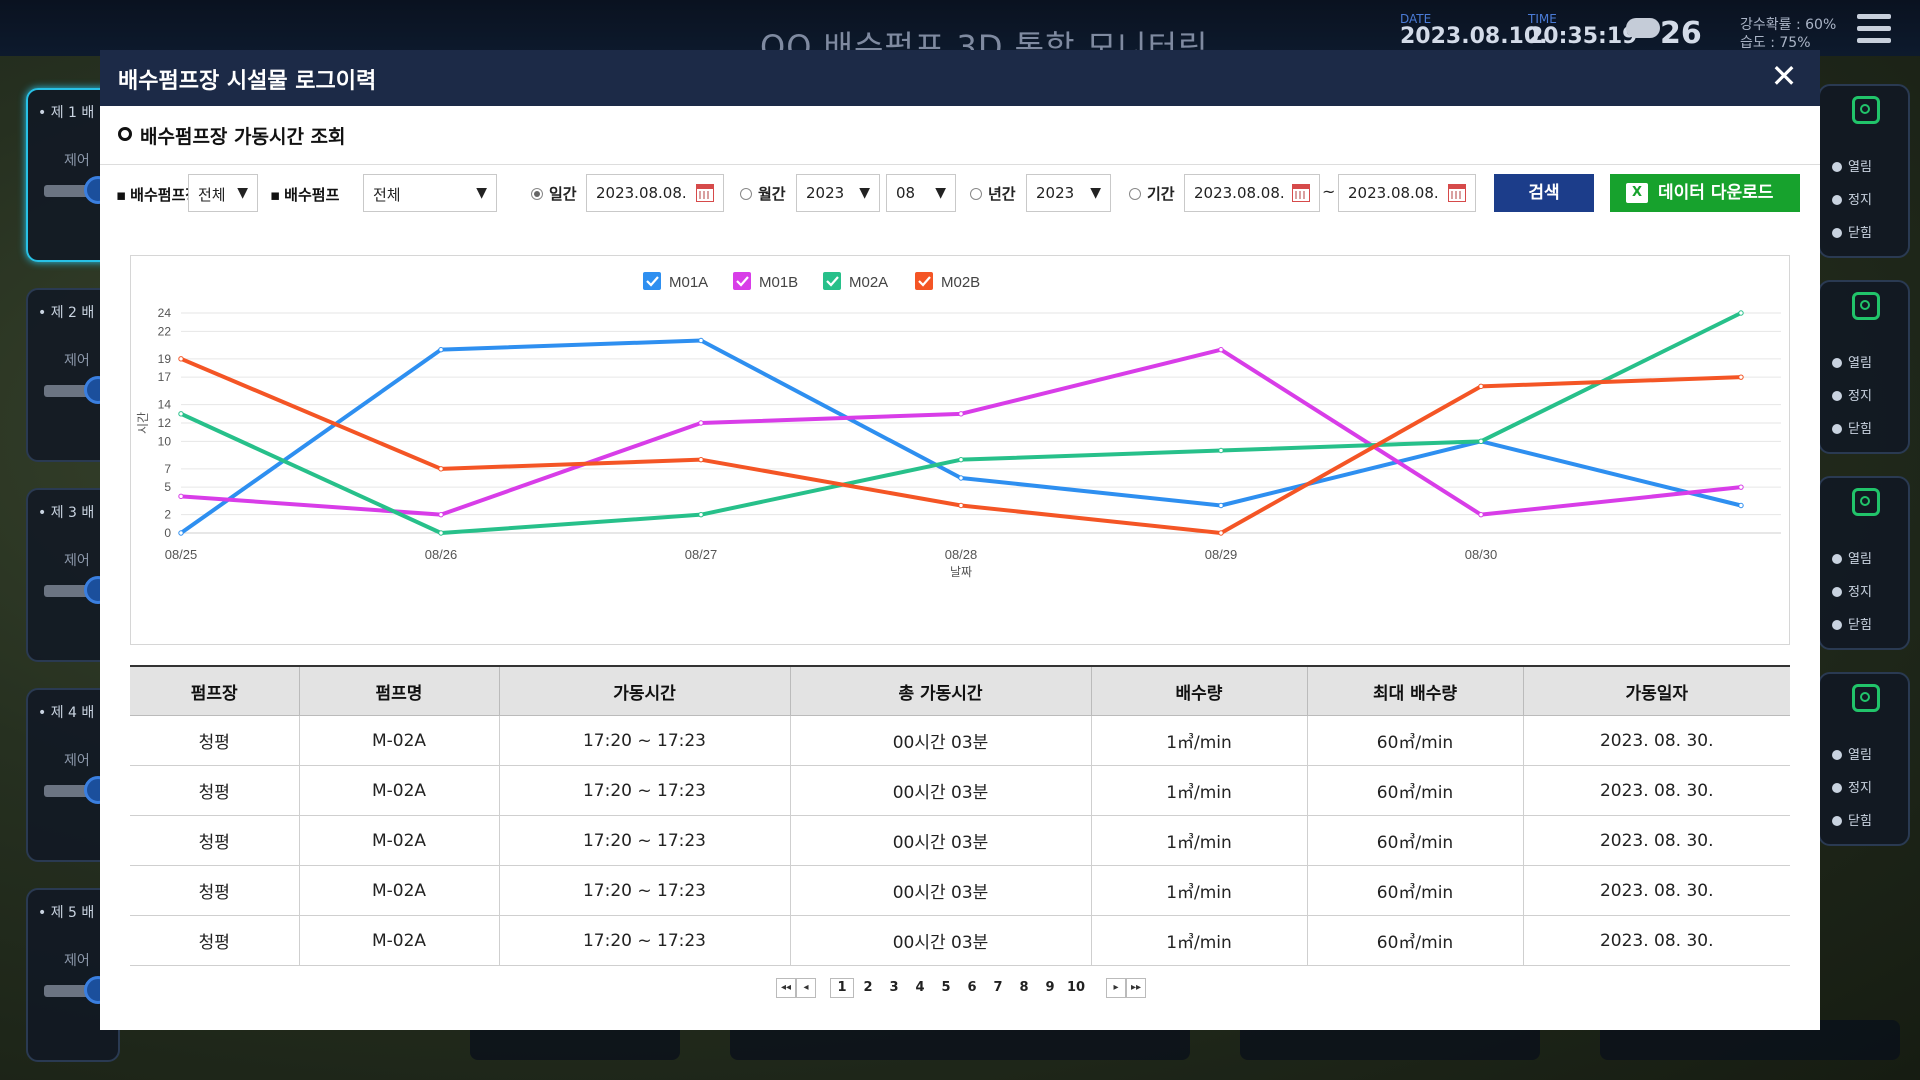 The image size is (1920, 1080). Describe the element at coordinates (1784, 76) in the screenshot. I see `close-icon: ✕` at that location.